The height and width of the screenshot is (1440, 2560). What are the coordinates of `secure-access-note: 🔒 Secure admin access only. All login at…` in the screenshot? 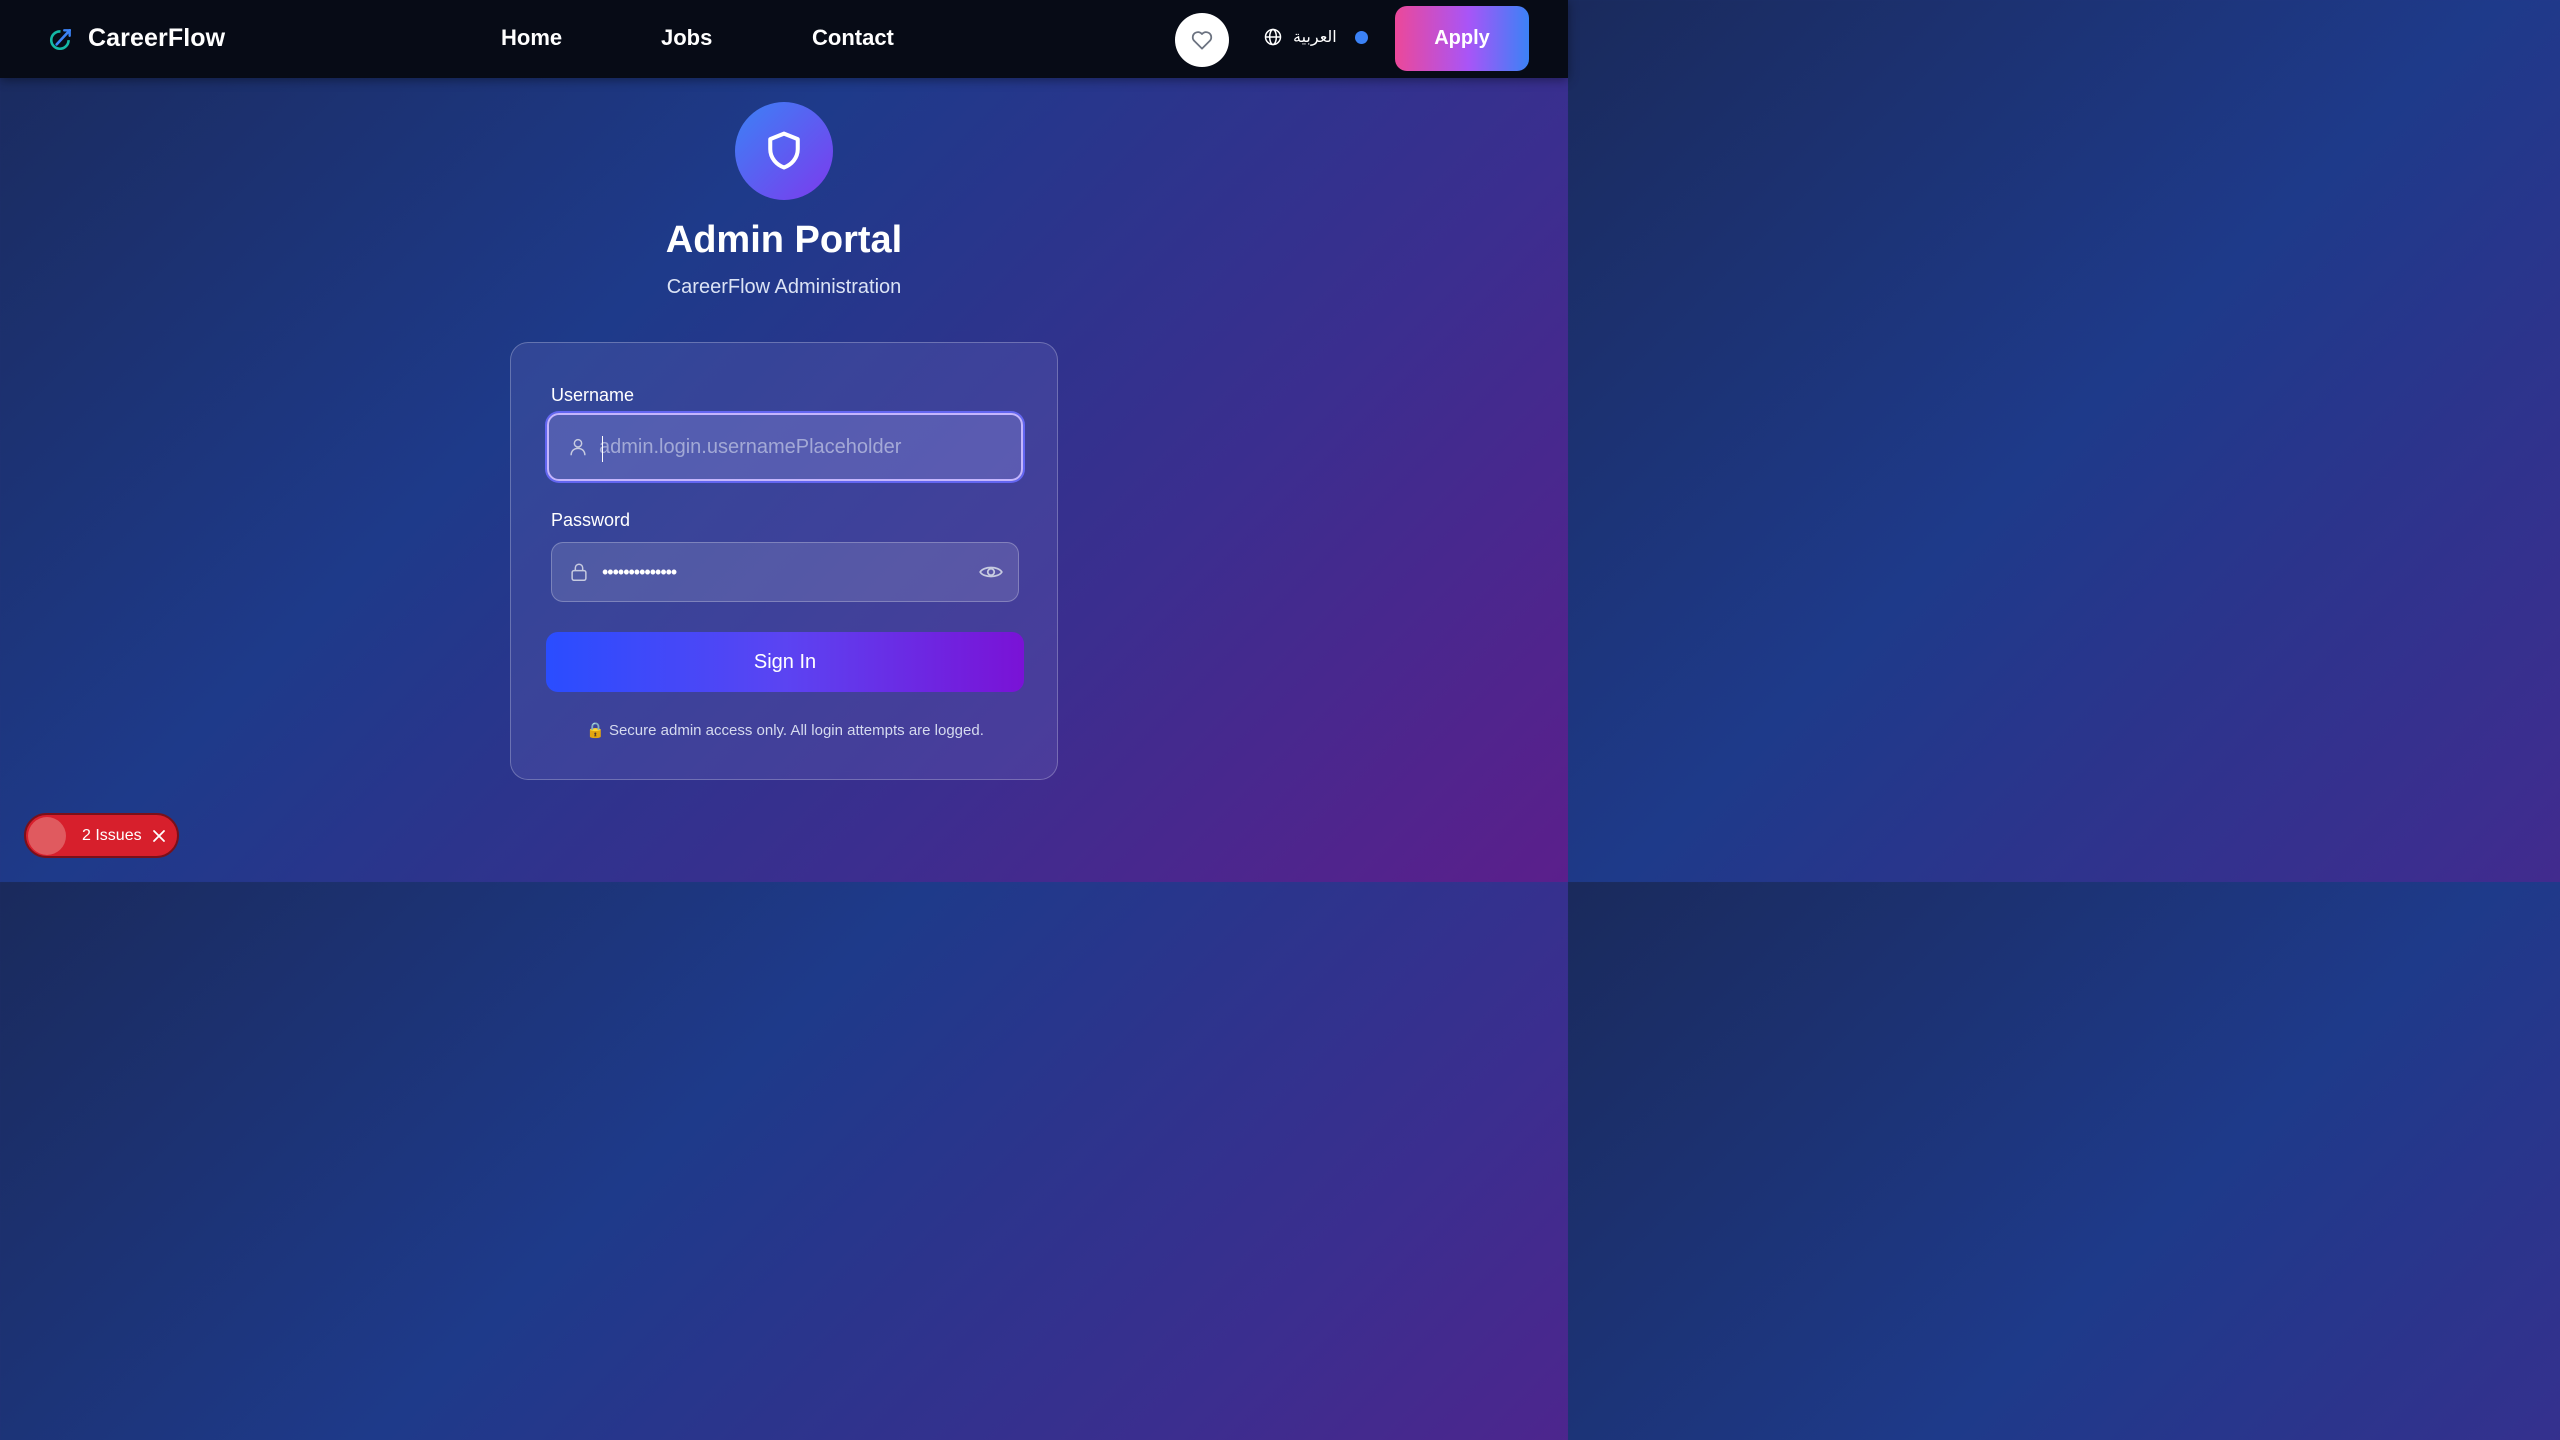 It's located at (785, 730).